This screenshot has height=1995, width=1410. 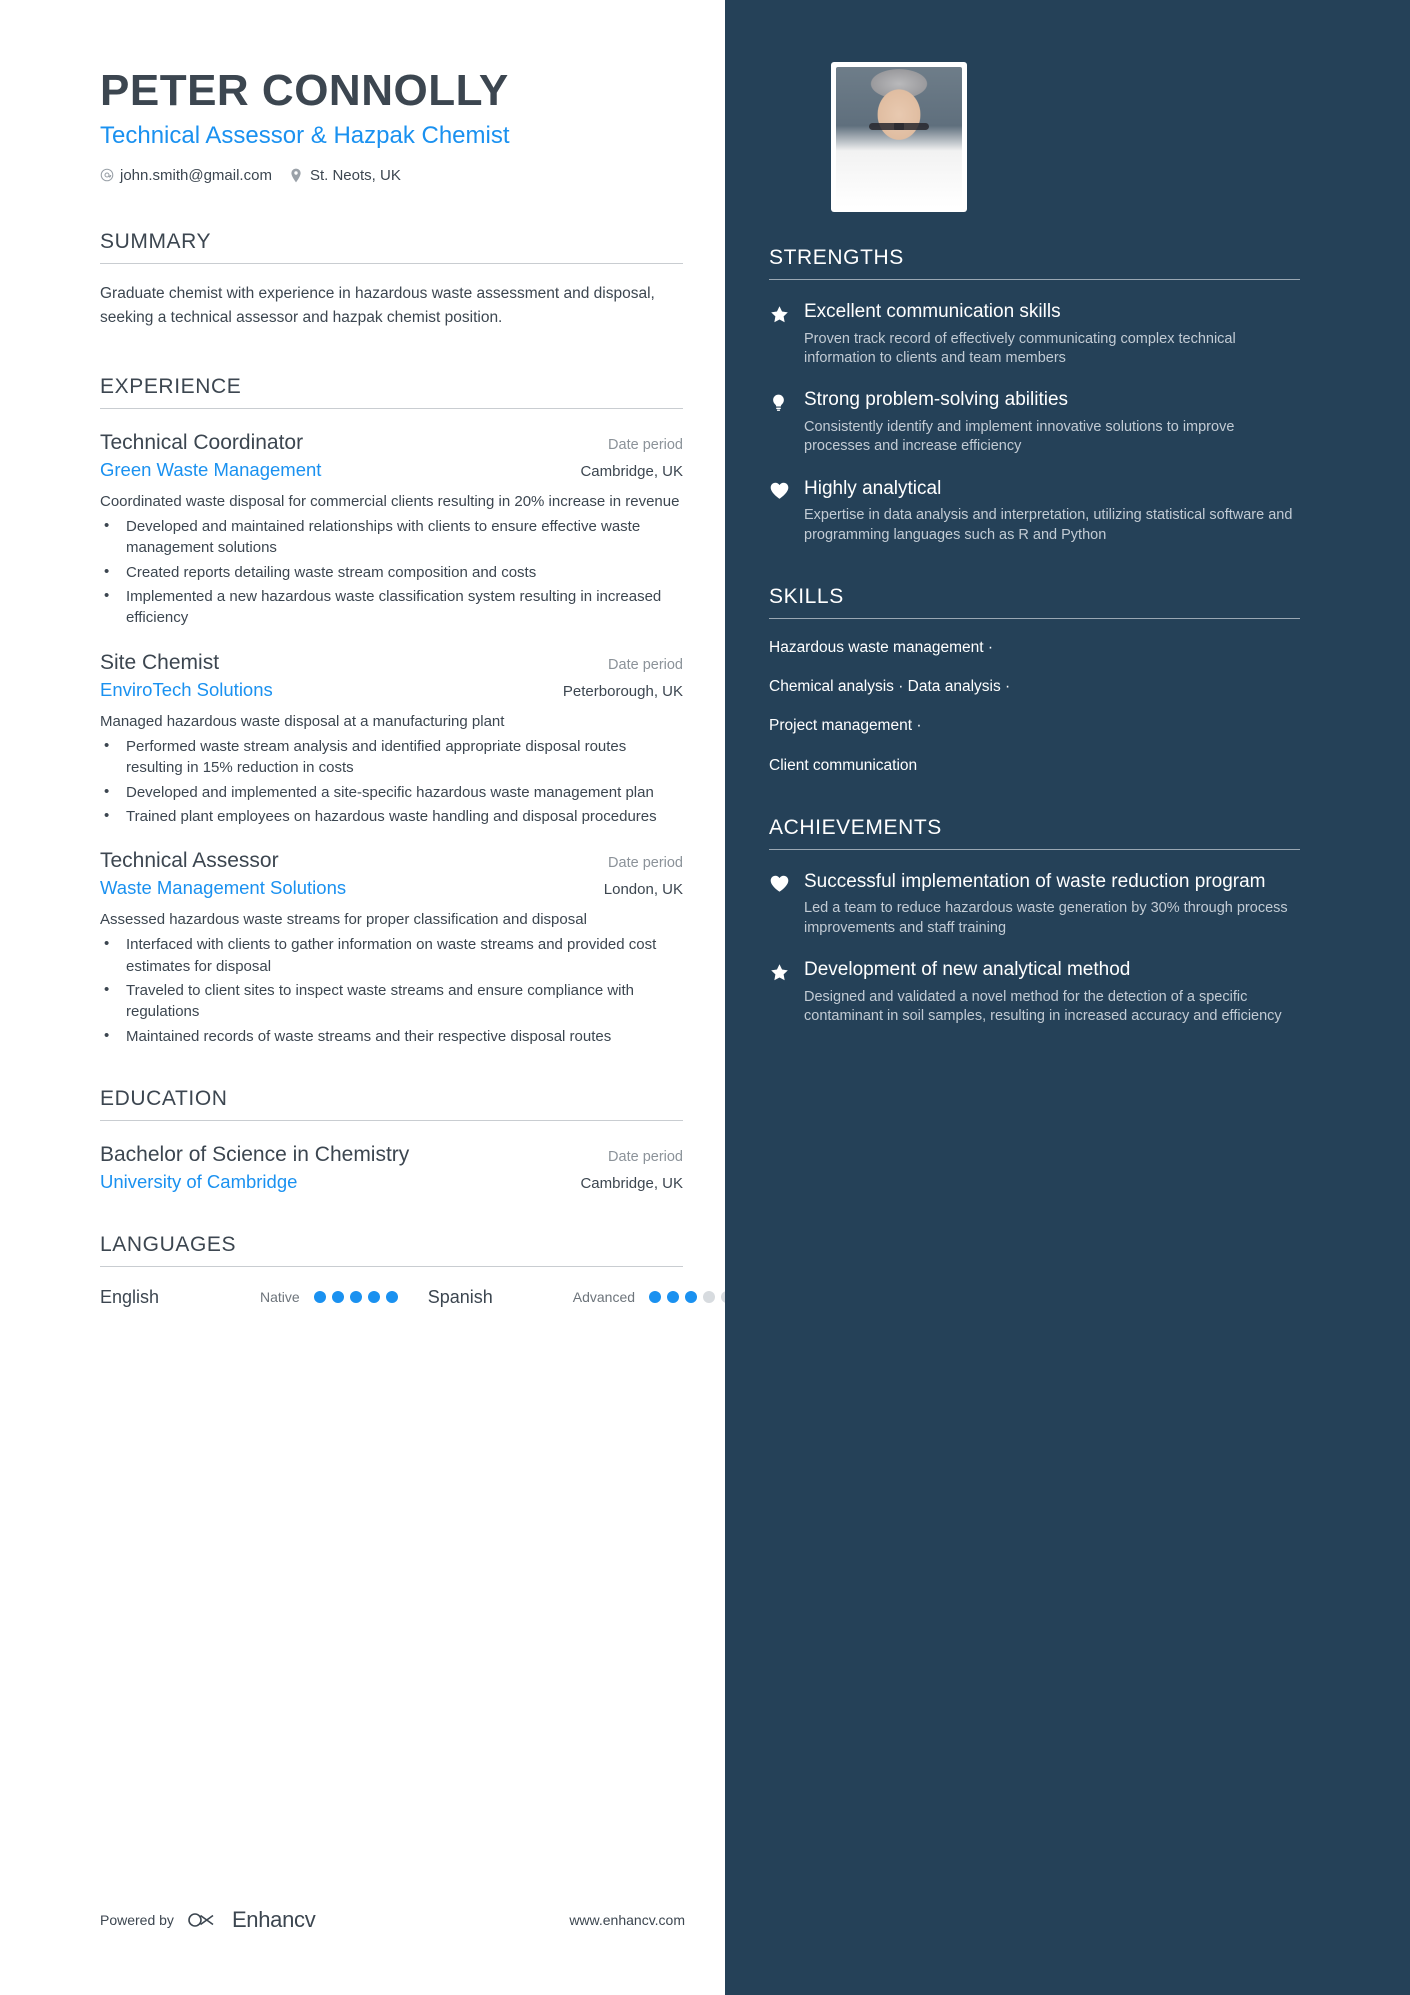 What do you see at coordinates (873, 488) in the screenshot?
I see `strength-title: Highly analytical` at bounding box center [873, 488].